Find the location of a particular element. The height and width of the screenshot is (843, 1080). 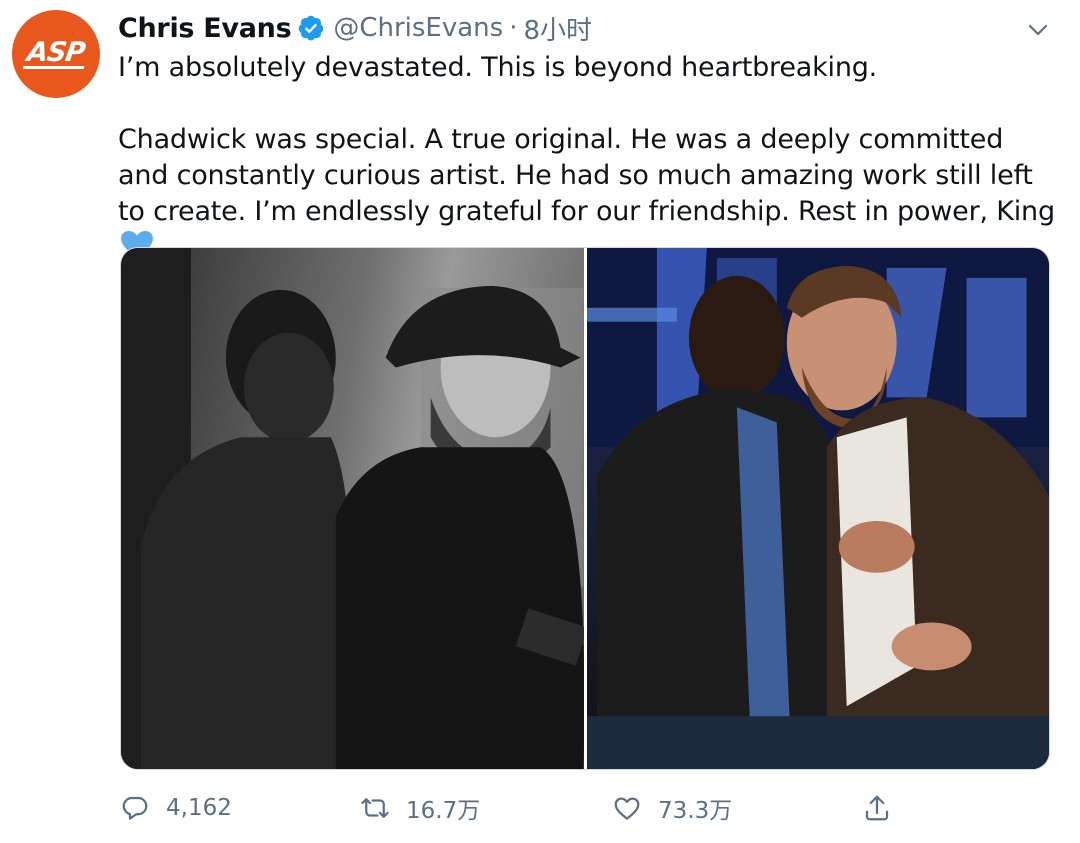

avatar: ASP is located at coordinates (56, 54).